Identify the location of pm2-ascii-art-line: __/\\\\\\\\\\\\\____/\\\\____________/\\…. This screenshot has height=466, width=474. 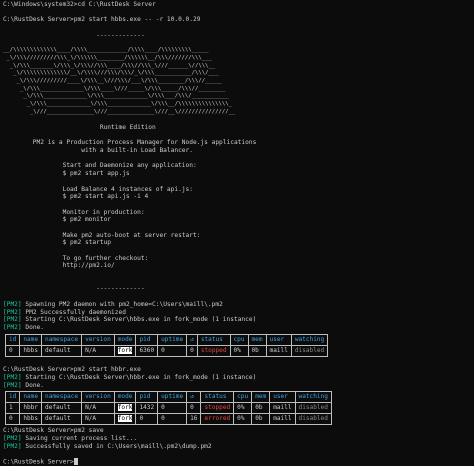
(106, 50).